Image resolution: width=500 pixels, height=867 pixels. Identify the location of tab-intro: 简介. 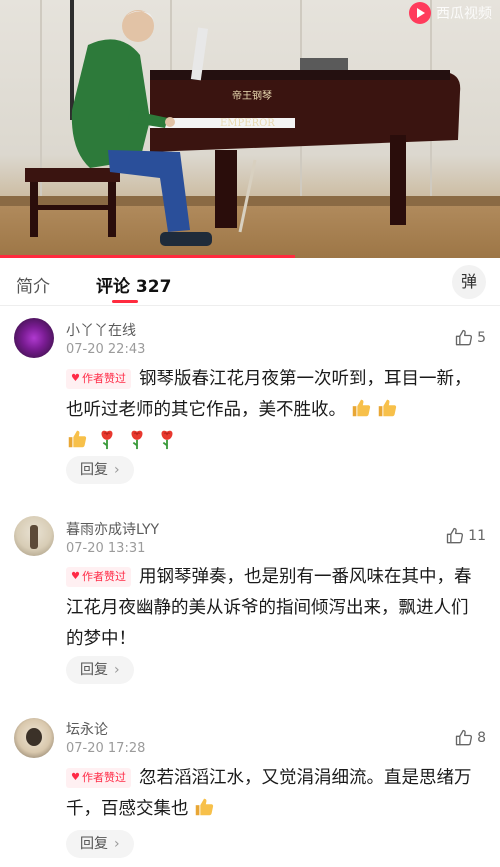
(33, 284).